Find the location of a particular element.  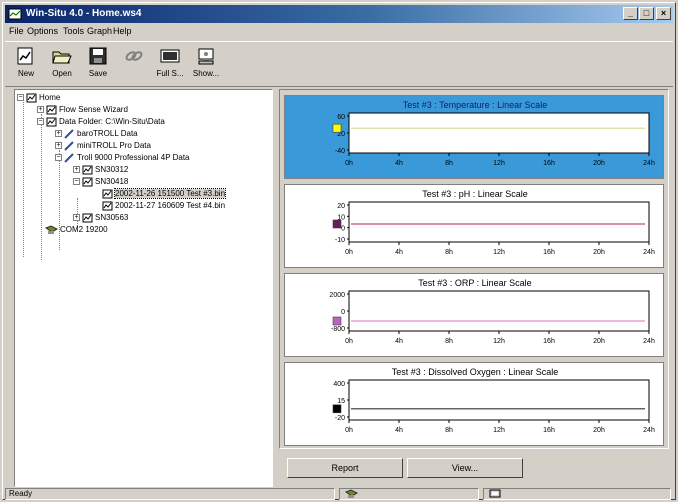

tree-node-troll9000: − Troll 9000 Professional 4P Data is located at coordinates (122, 157).